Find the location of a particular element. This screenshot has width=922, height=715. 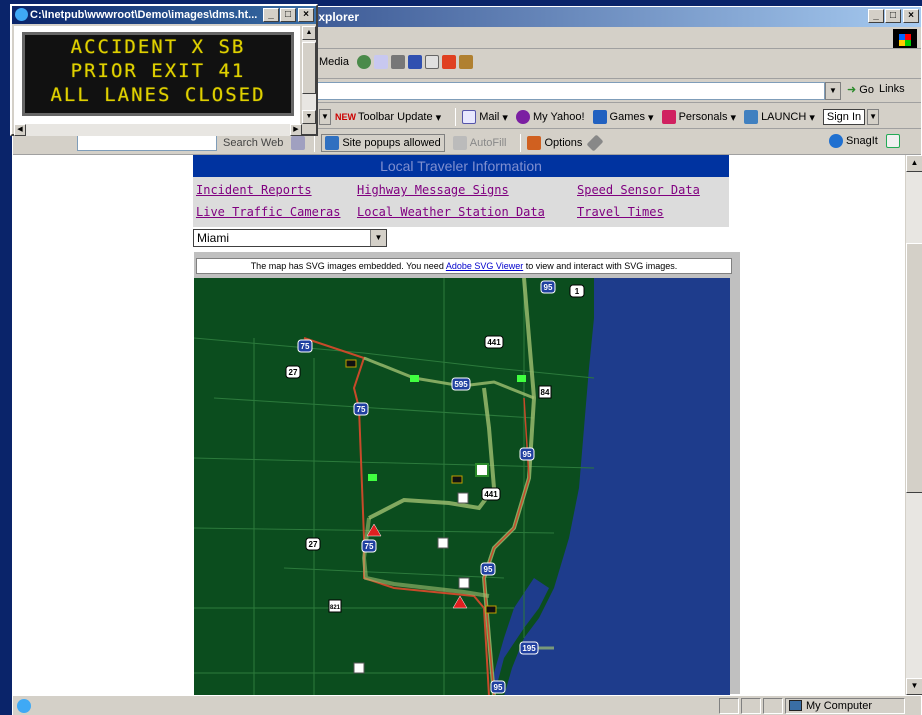

launch-button: LAUNCH ▾ is located at coordinates (779, 117).